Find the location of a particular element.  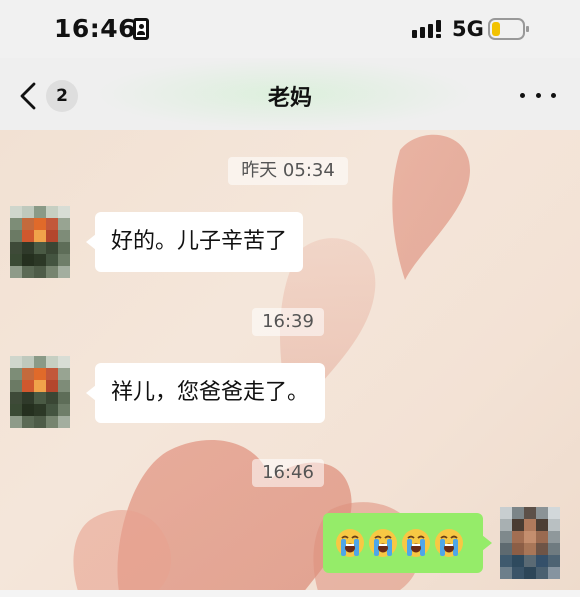

status-bar: 16:46 5G is located at coordinates (290, 29).